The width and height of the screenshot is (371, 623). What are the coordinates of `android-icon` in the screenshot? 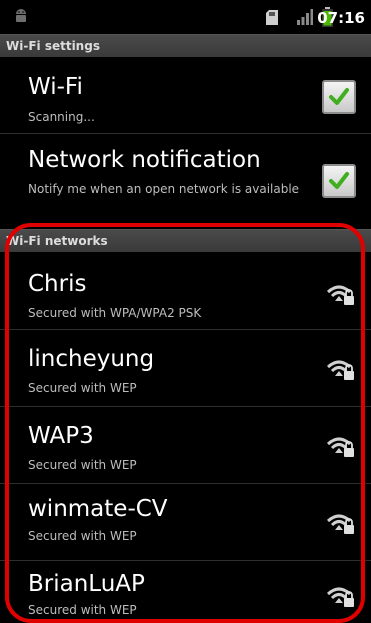 It's located at (21, 18).